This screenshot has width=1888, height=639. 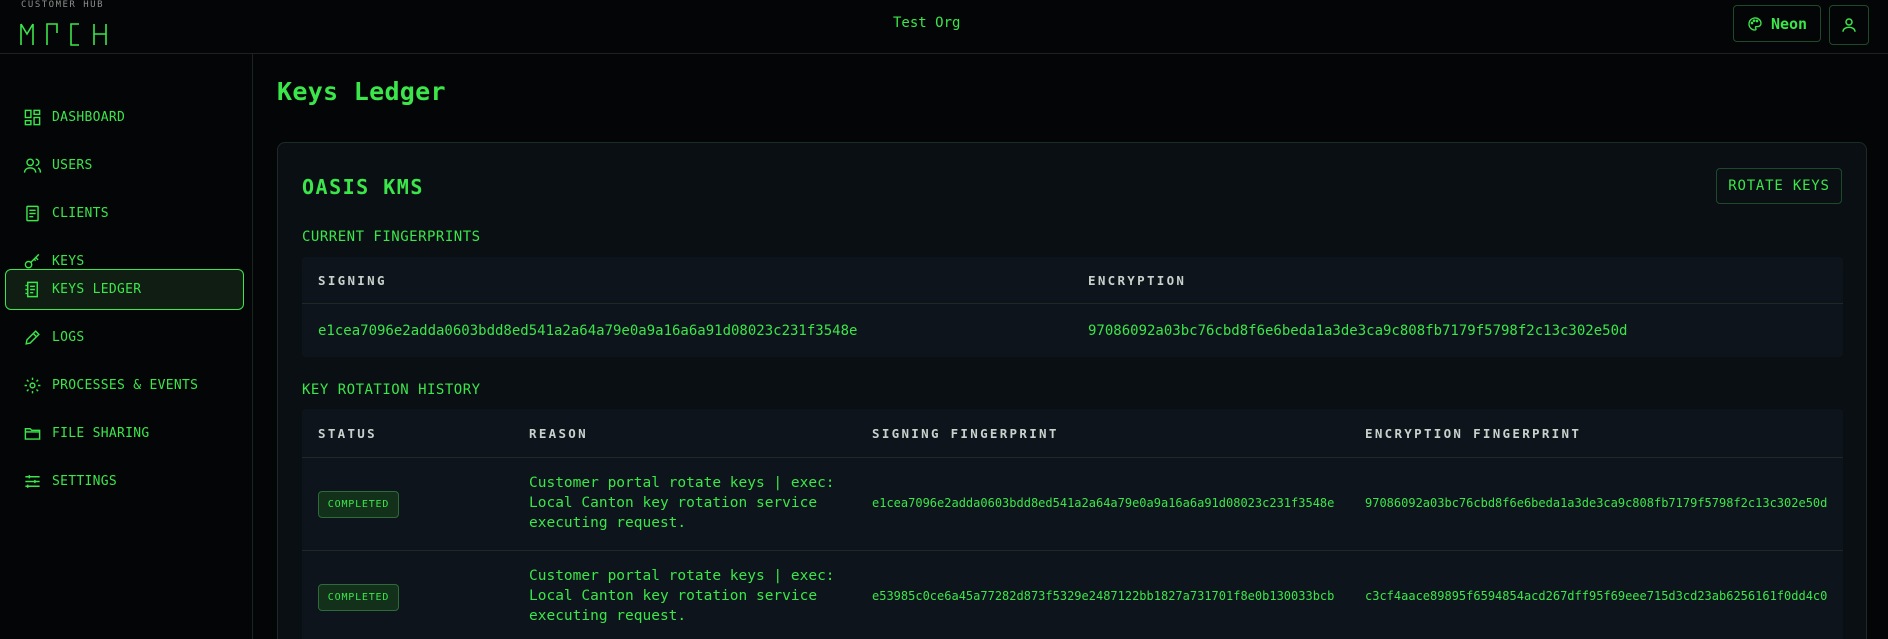 What do you see at coordinates (347, 433) in the screenshot?
I see `column-header-status: STATUS` at bounding box center [347, 433].